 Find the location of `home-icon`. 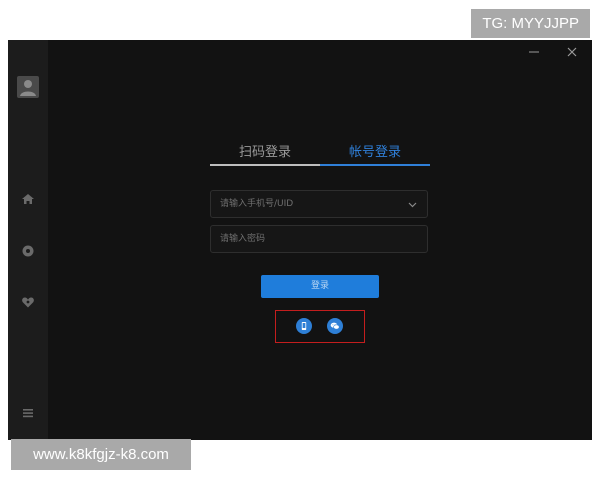

home-icon is located at coordinates (28, 199).